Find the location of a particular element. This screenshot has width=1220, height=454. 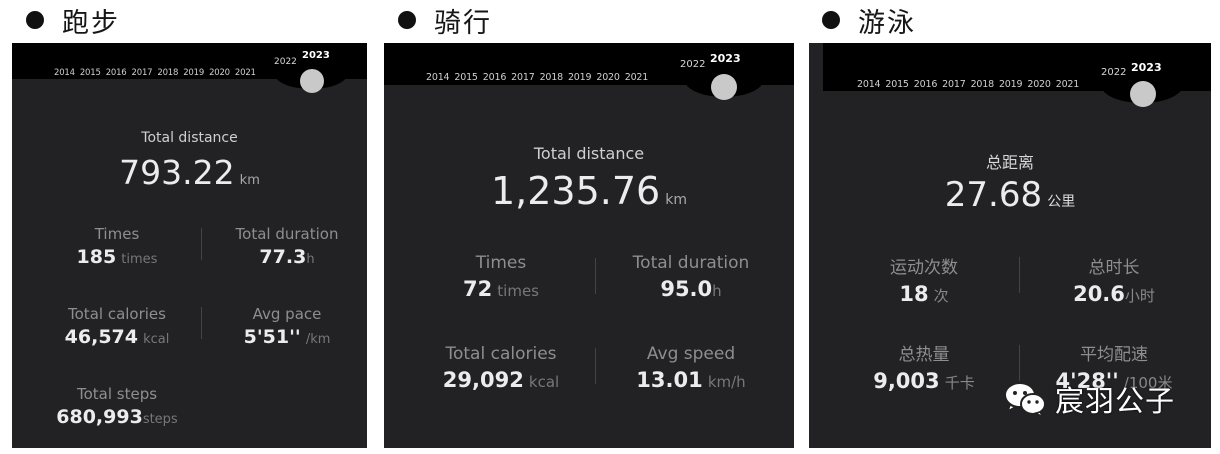

stat-value: 13.01 is located at coordinates (669, 380).